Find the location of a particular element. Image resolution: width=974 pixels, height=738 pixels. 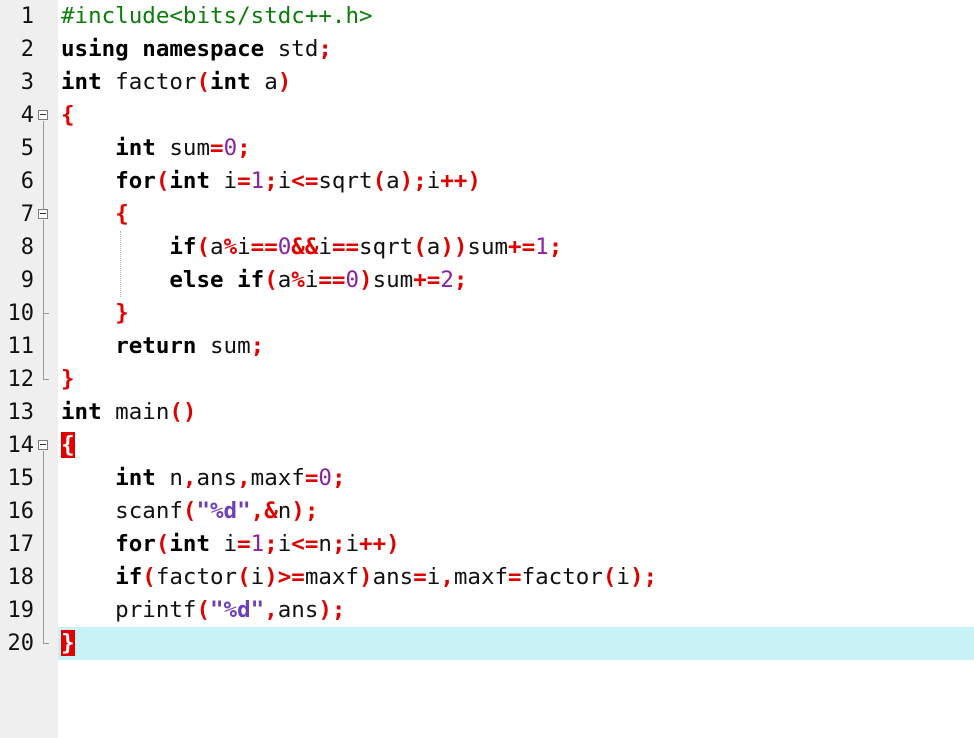

line-number: 1 is located at coordinates (27, 16).